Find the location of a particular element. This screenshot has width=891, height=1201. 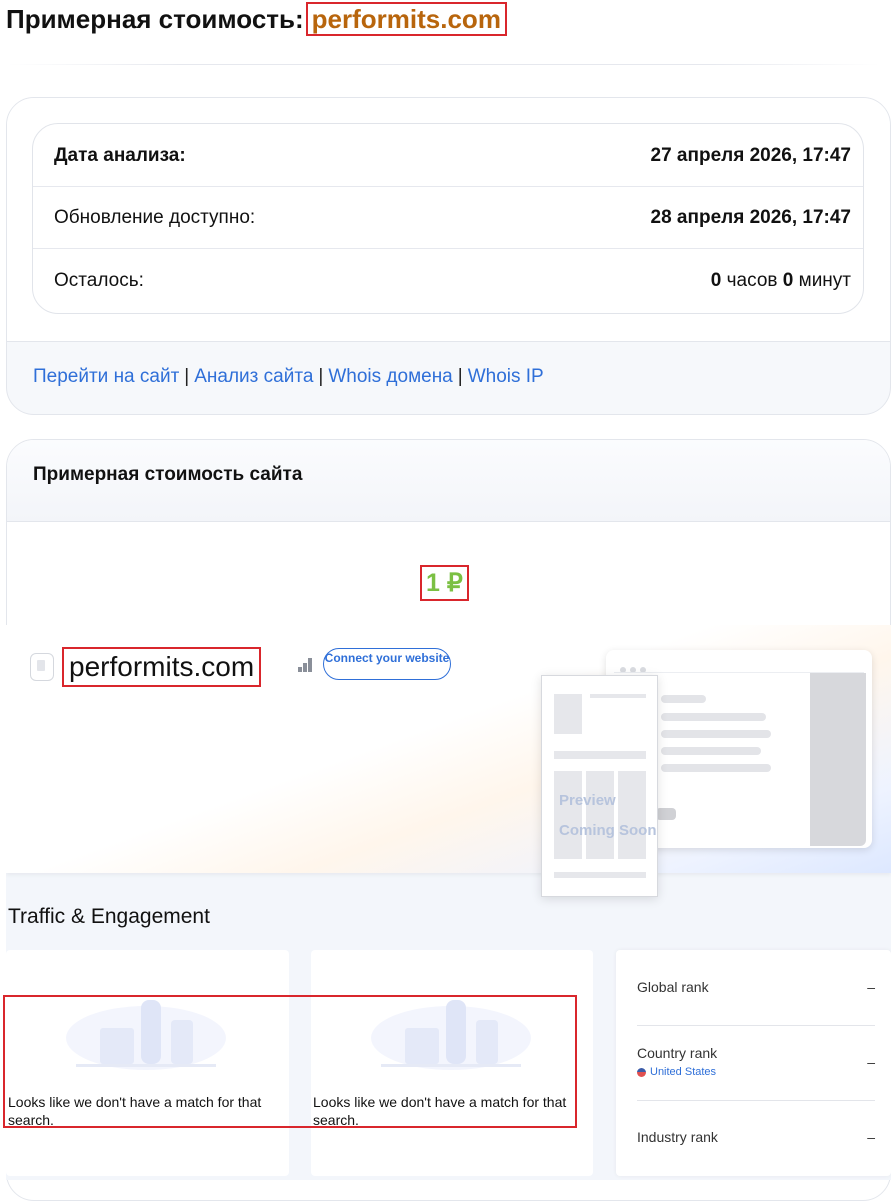

favicon-icon is located at coordinates (42, 667).